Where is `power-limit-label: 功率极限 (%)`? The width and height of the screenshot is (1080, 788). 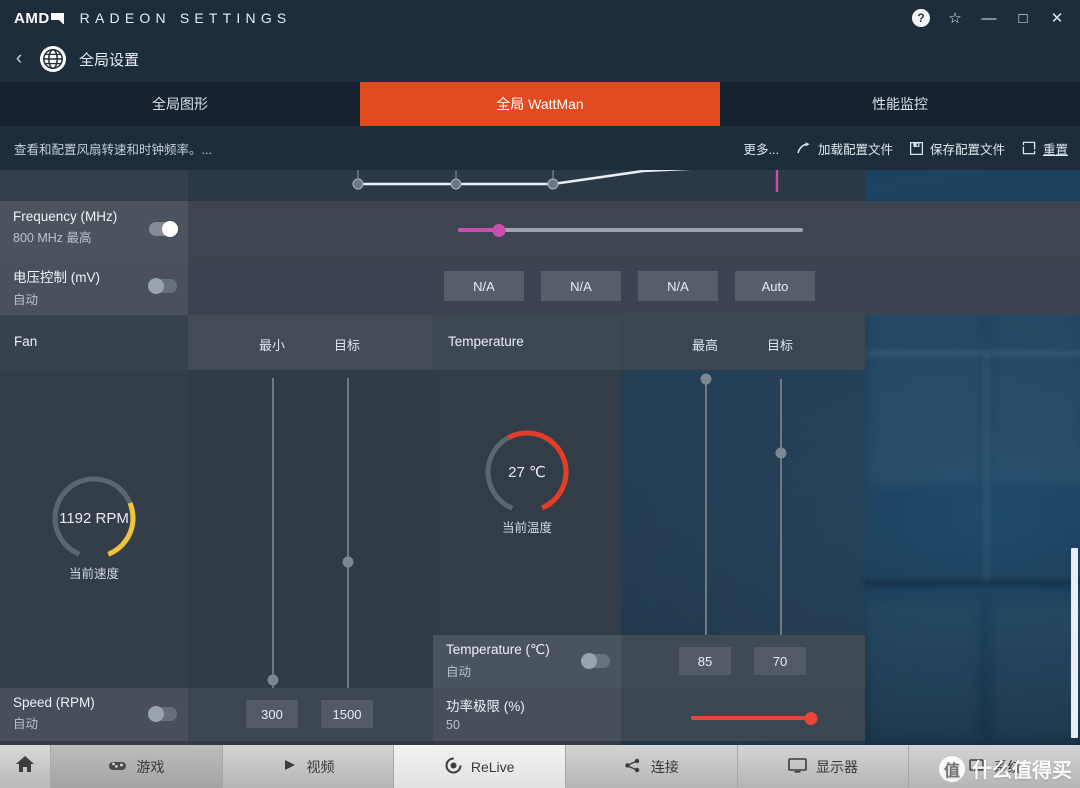
power-limit-label: 功率极限 (%) is located at coordinates (485, 706).